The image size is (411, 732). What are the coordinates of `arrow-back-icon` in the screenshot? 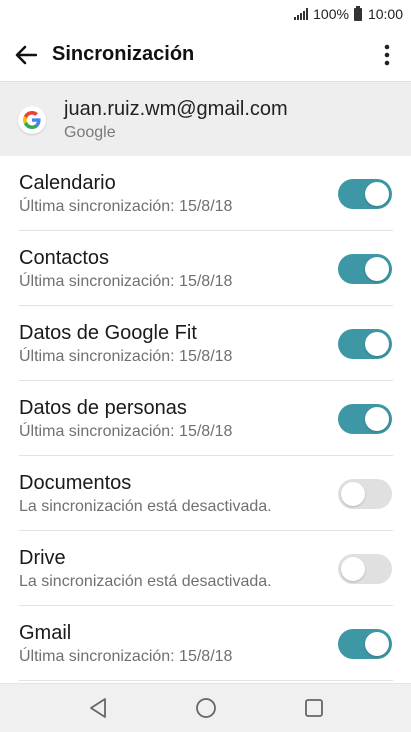 It's located at (26, 54).